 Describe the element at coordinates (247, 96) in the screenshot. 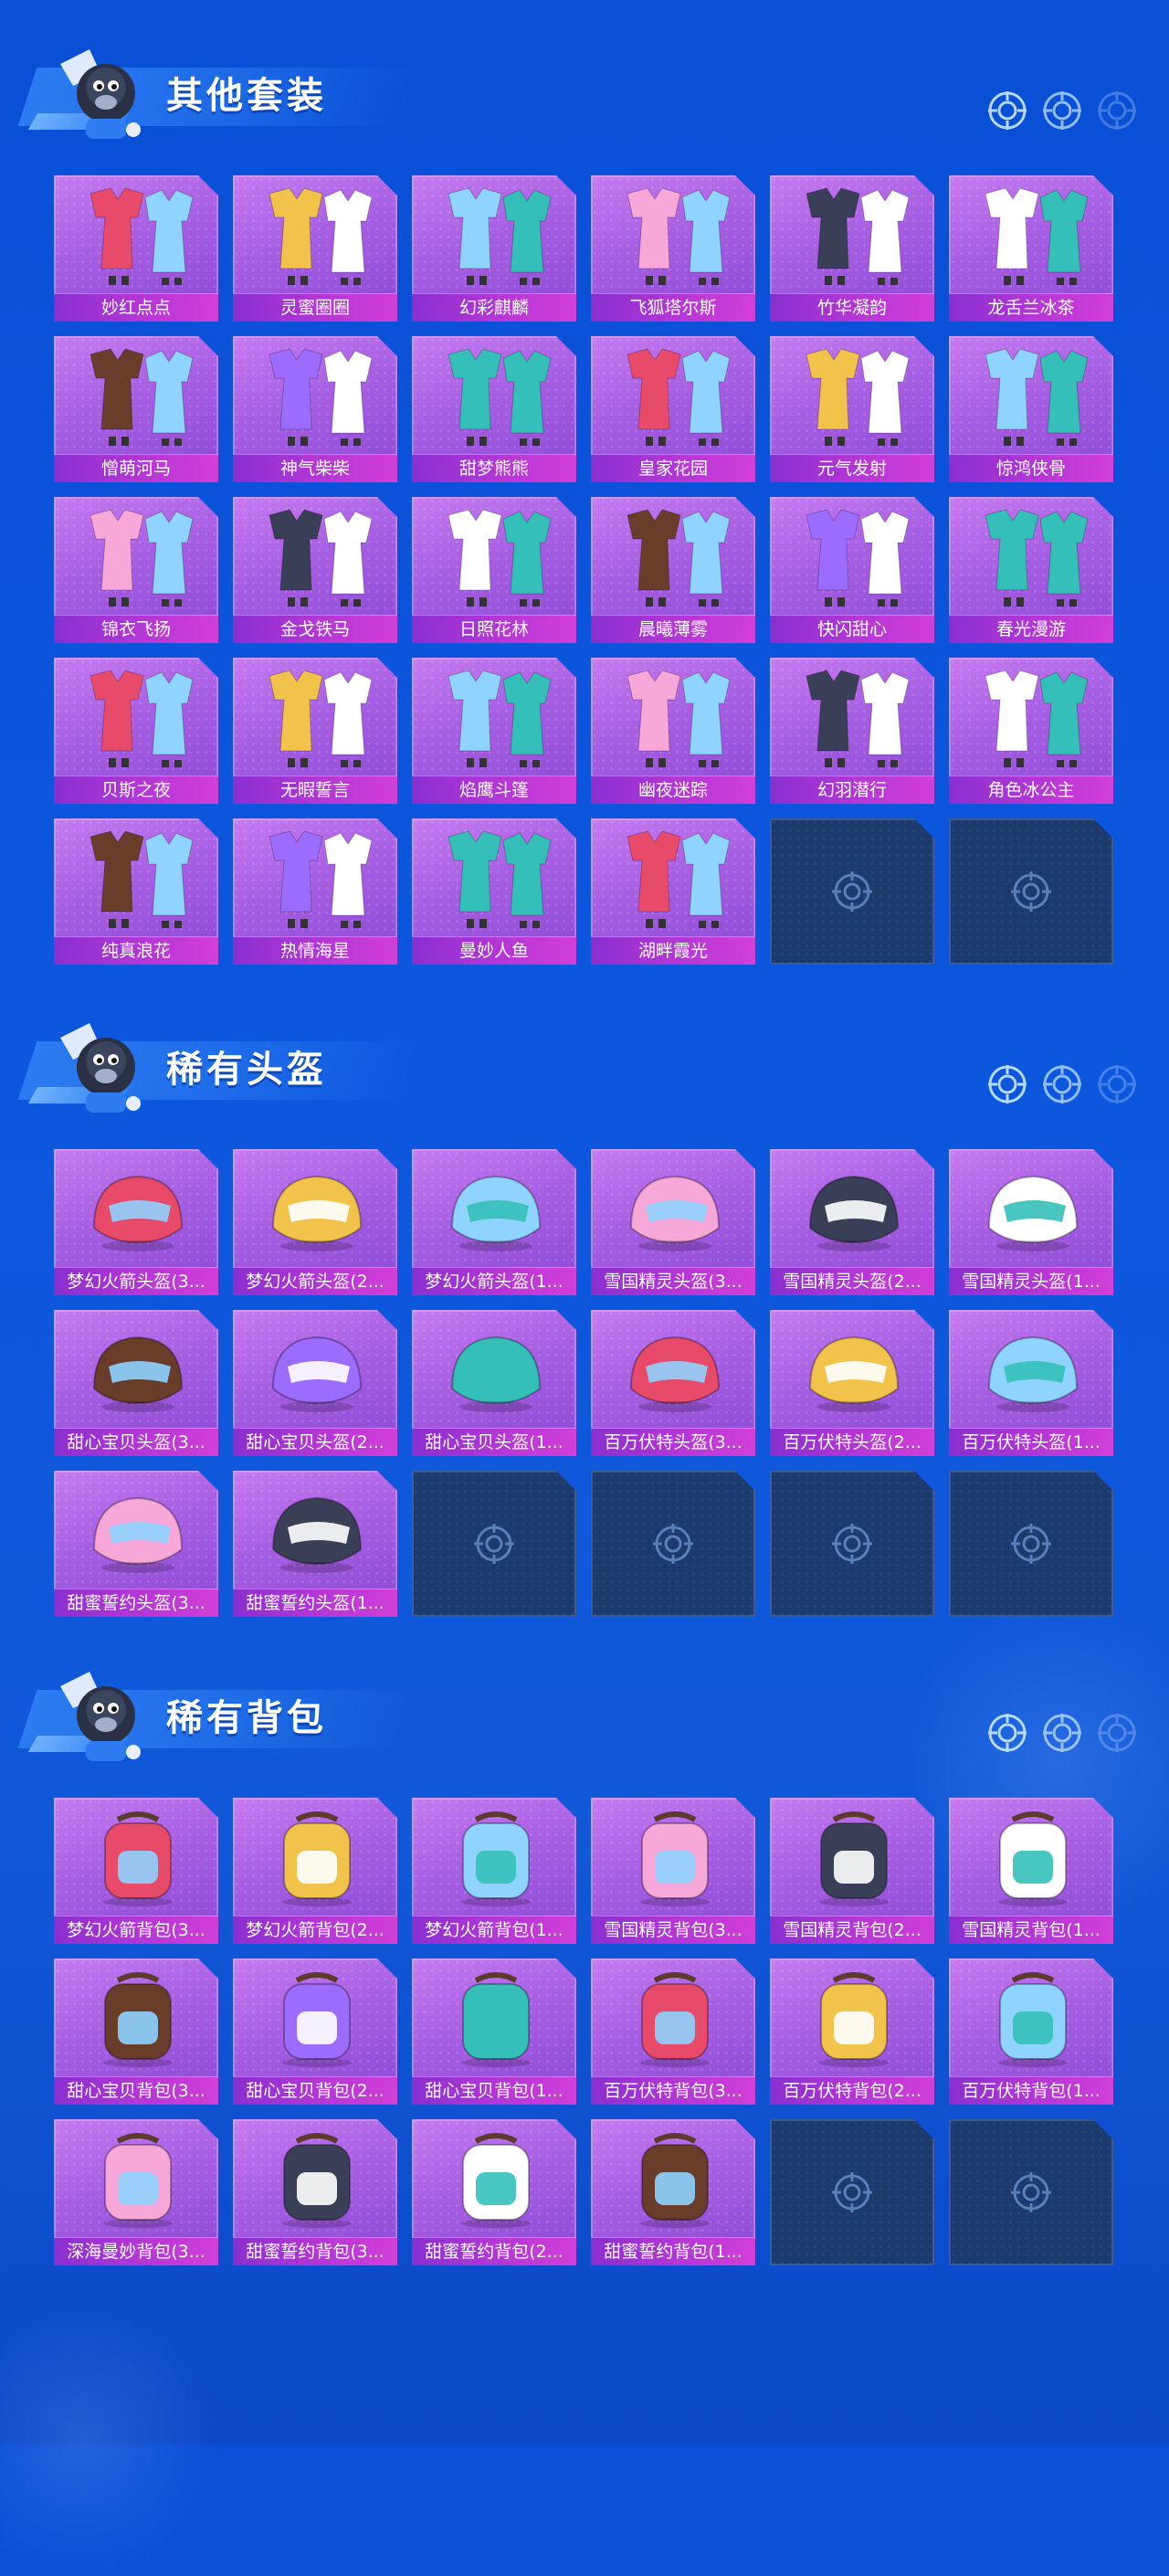

I see `section-title: 其他套装` at that location.